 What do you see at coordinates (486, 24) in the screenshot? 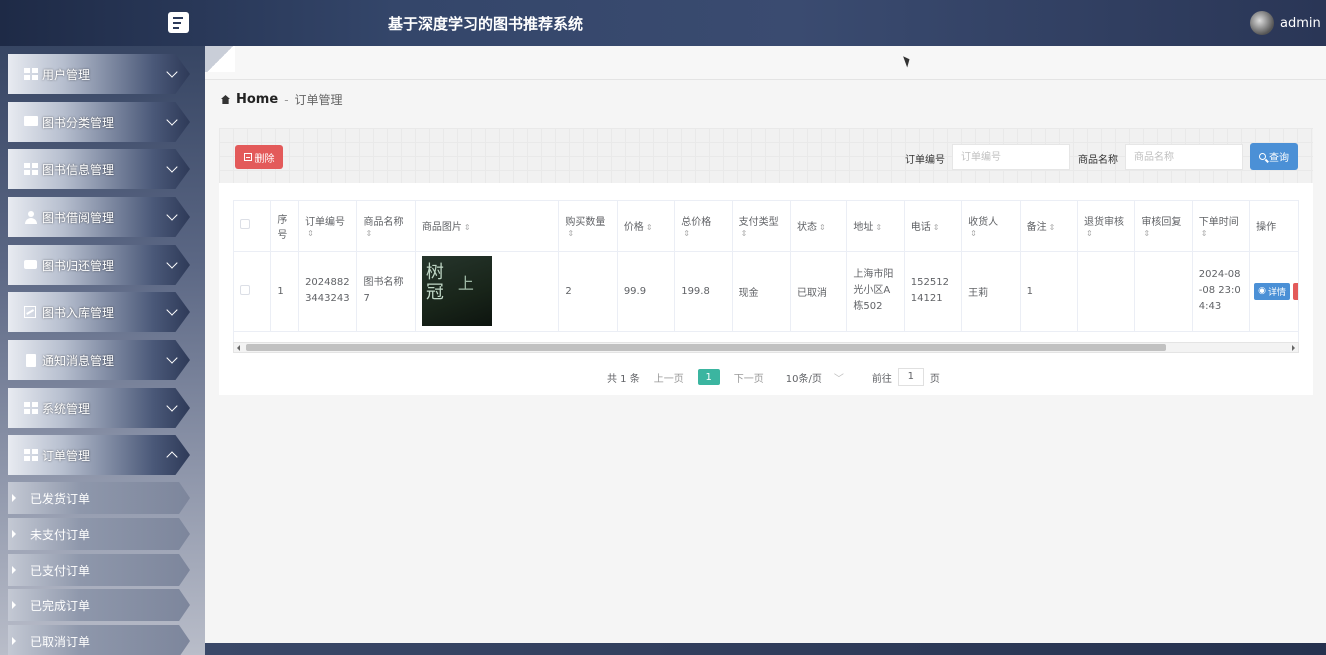
I see `system-title: 基于深度学习的图书推荐系统` at bounding box center [486, 24].